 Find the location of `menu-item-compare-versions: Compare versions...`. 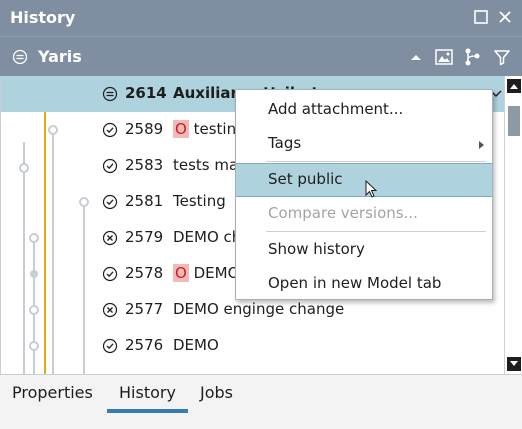

menu-item-compare-versions: Compare versions... is located at coordinates (343, 213).